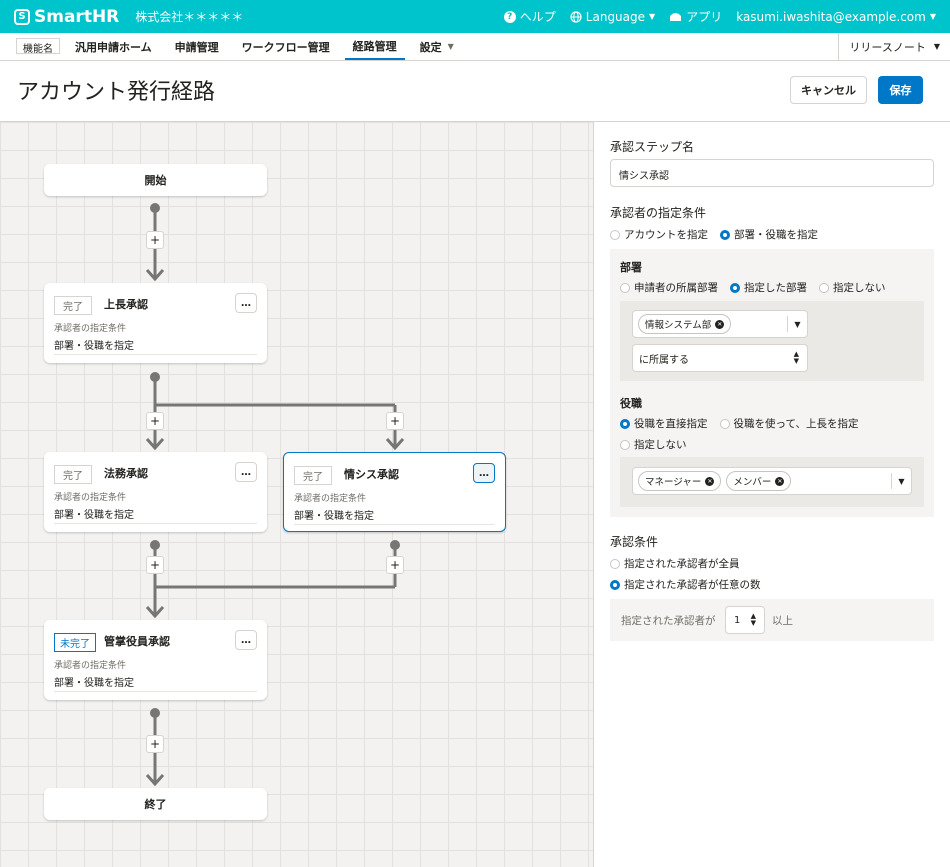 This screenshot has width=950, height=867. Describe the element at coordinates (634, 542) in the screenshot. I see `approval-condition-label: 承認条件` at that location.